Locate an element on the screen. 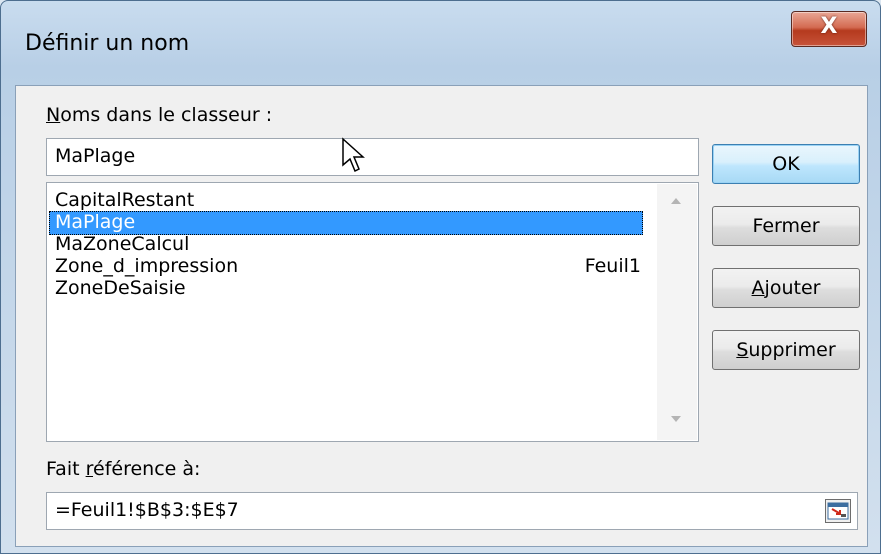  add-button: Ajouter is located at coordinates (786, 288).